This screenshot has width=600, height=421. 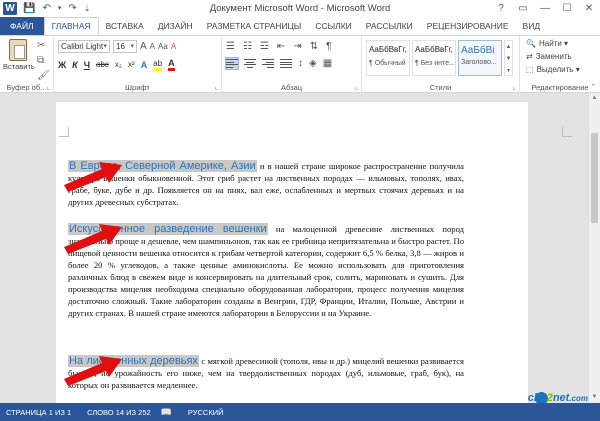 I want to click on copy-icon: ⧉, so click(x=43, y=60).